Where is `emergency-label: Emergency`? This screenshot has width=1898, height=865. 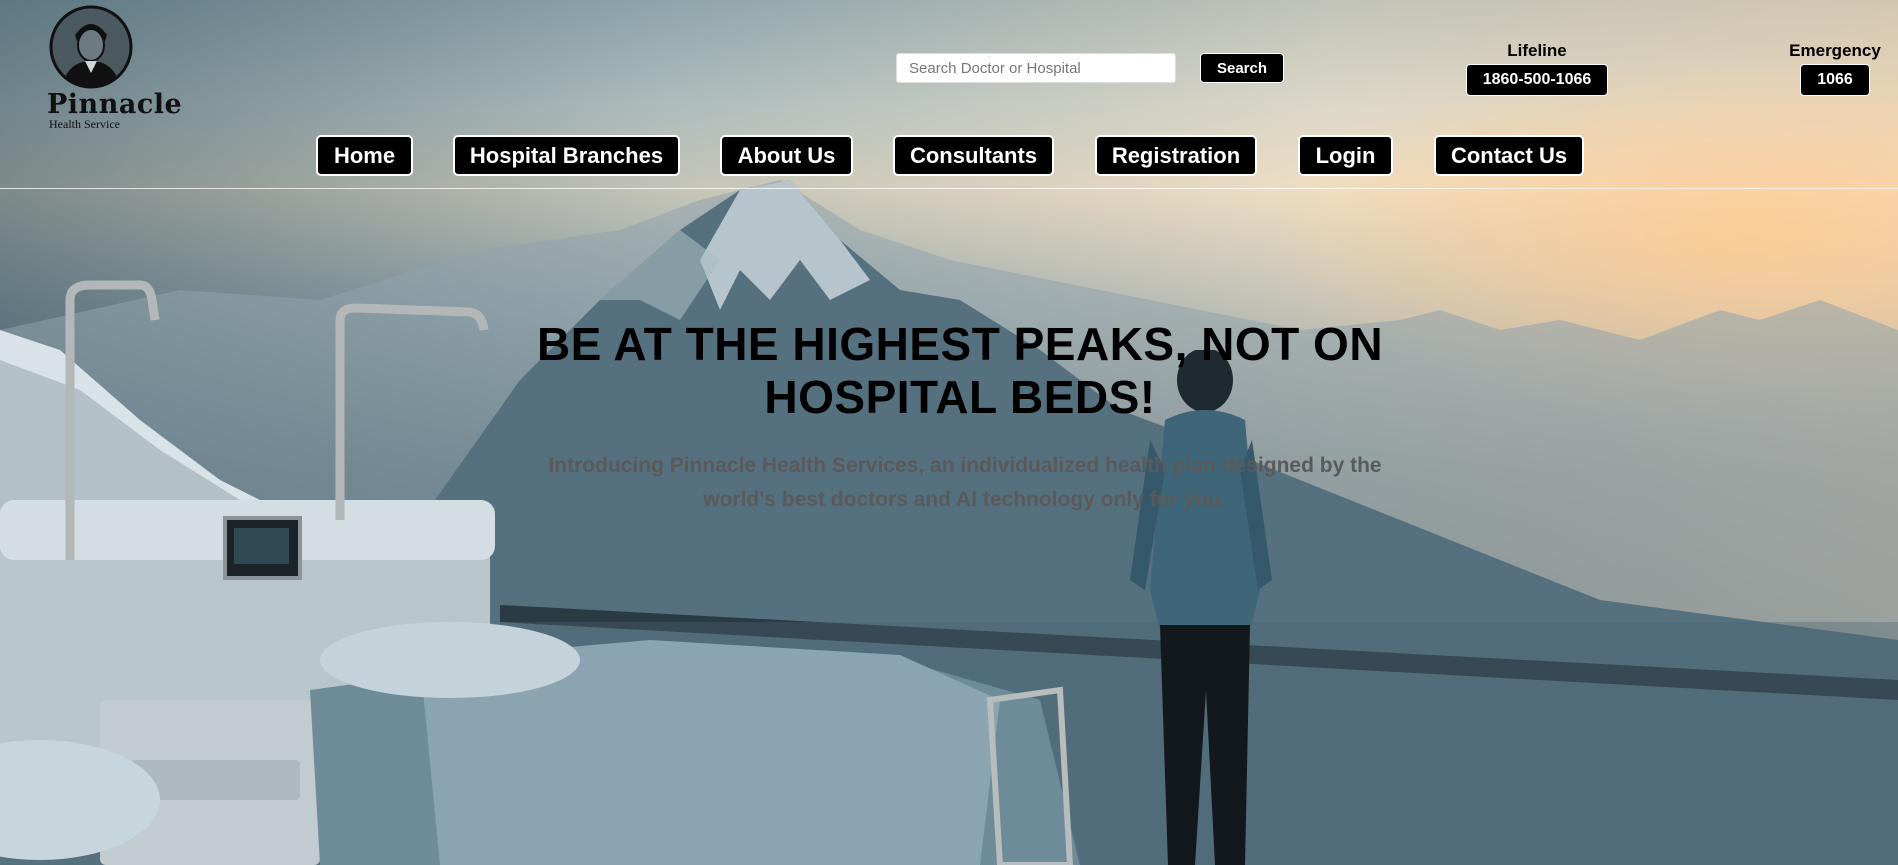
emergency-label: Emergency is located at coordinates (1835, 50).